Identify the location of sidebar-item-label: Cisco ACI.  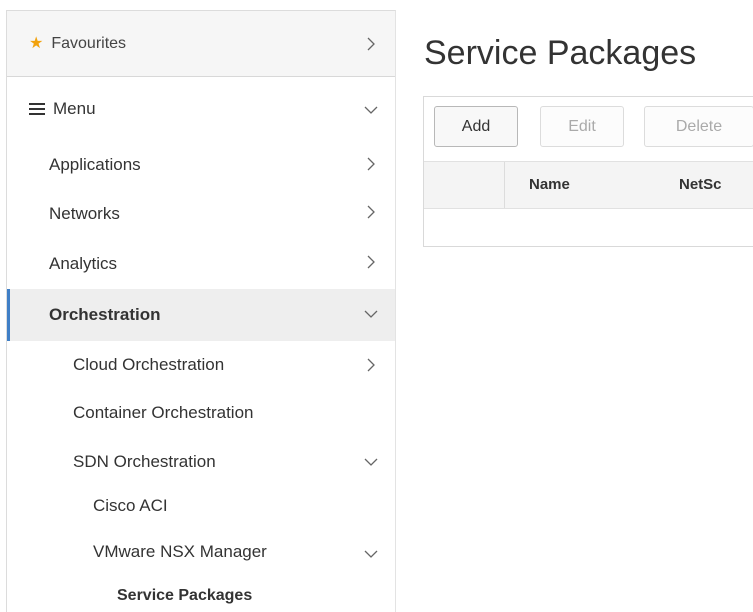
(130, 505).